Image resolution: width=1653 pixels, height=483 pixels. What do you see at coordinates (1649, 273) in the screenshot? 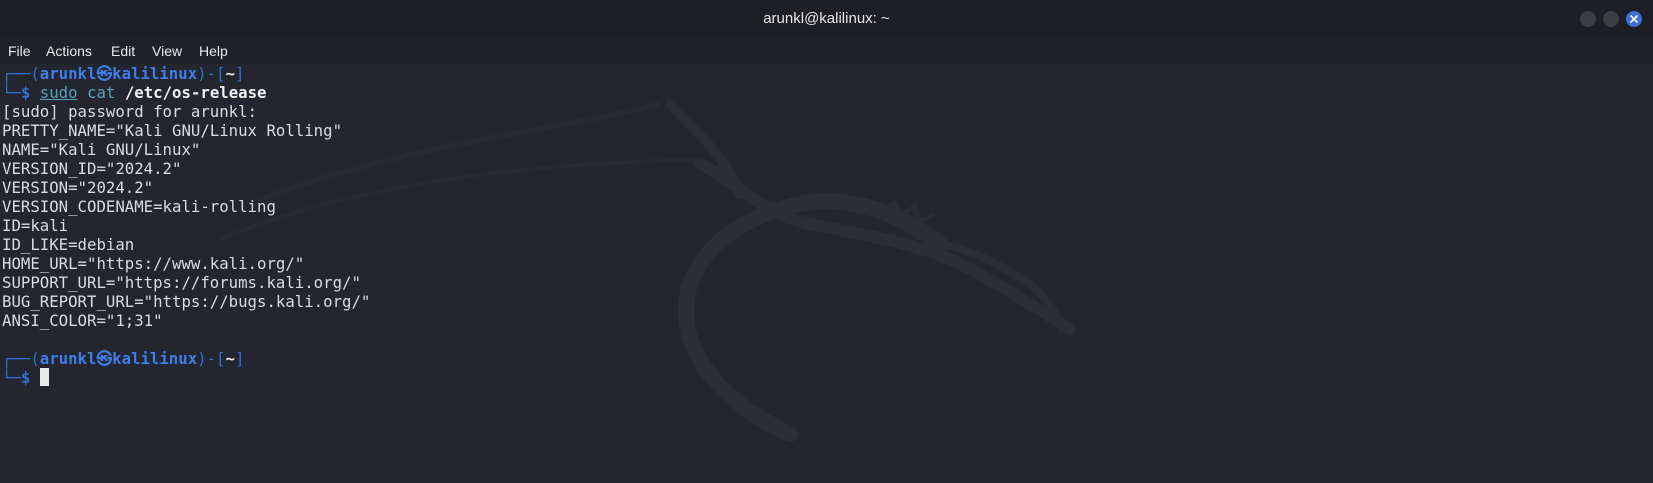
I see `scrollbar` at bounding box center [1649, 273].